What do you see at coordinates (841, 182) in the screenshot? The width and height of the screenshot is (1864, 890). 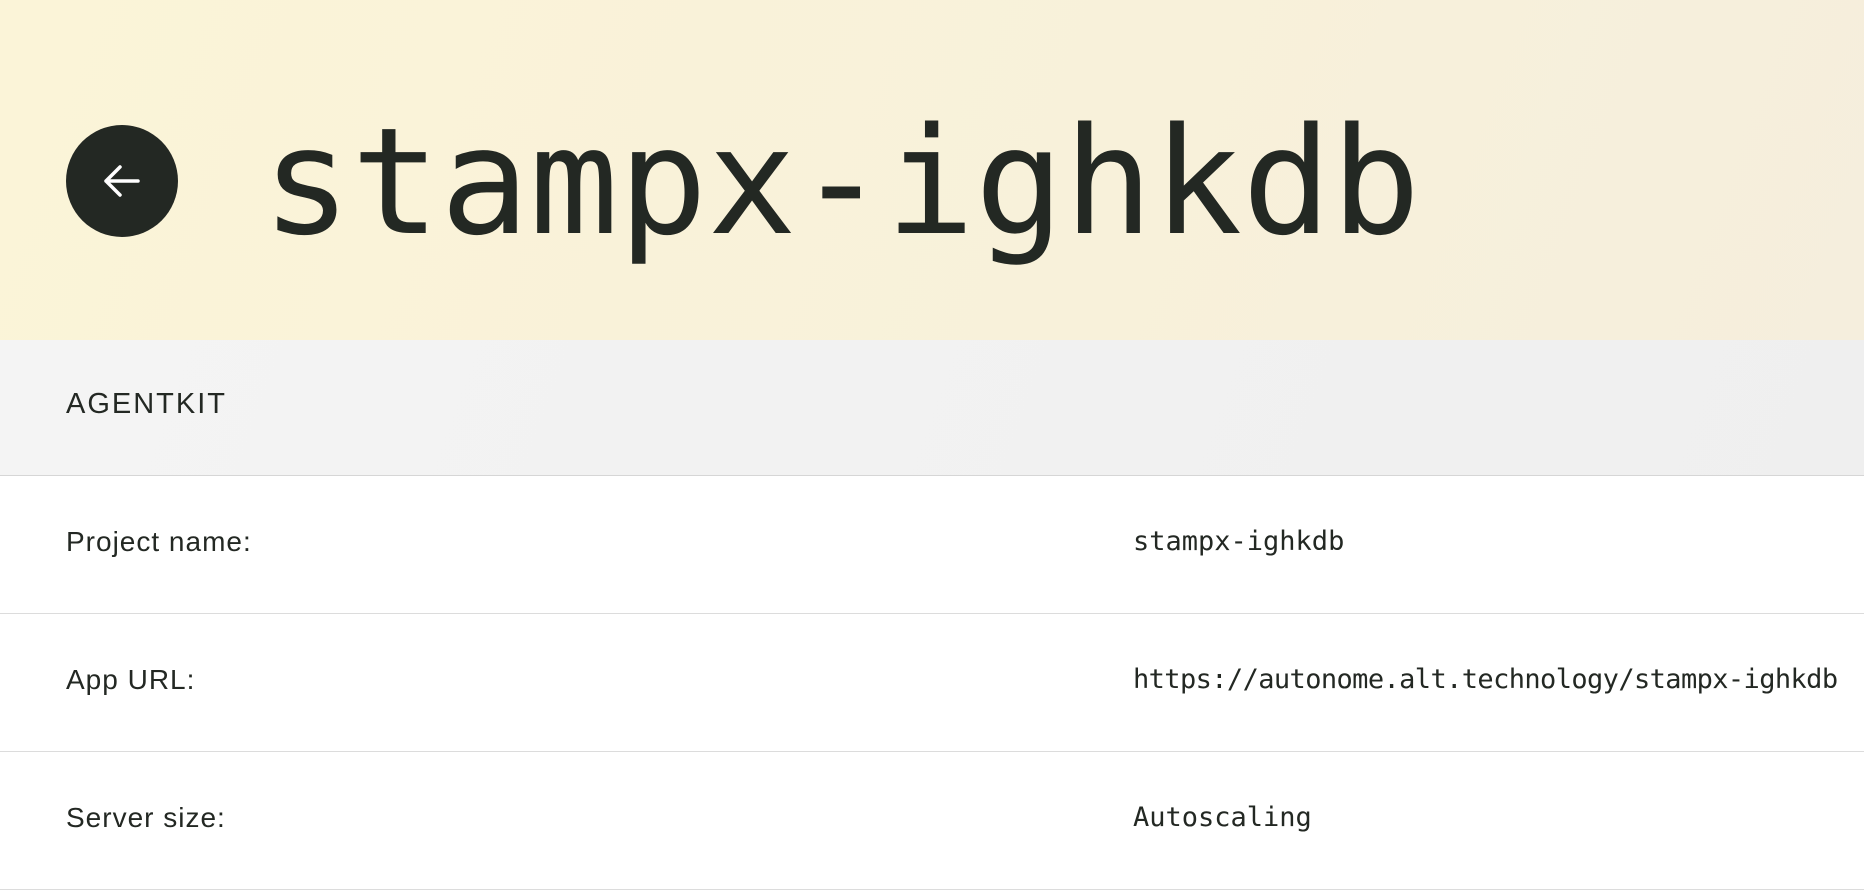 I see `page-title: stampx-ighkdb` at bounding box center [841, 182].